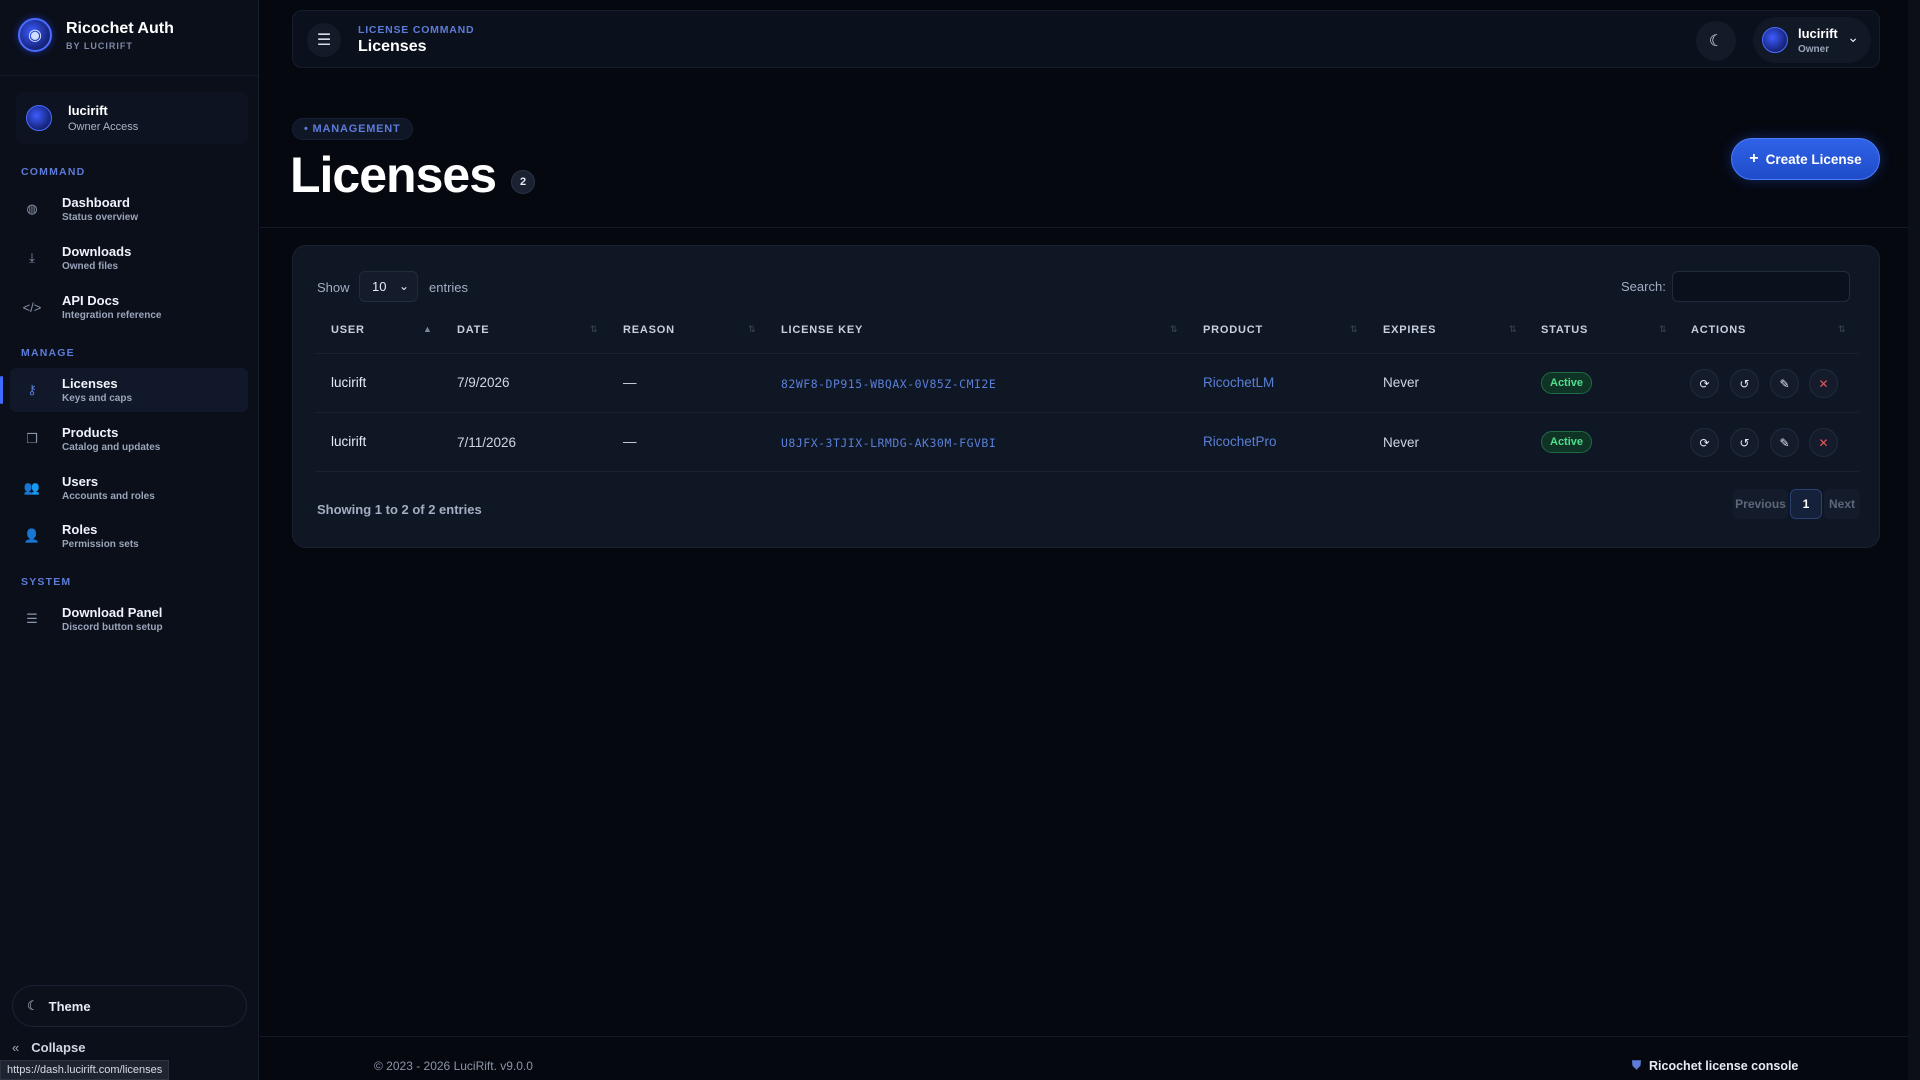 This screenshot has width=1920, height=1080. I want to click on sidebar-item-download-panel: ☰ Download Panel Discord button setup, so click(129, 619).